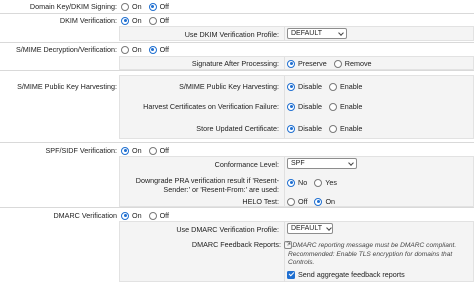 The width and height of the screenshot is (474, 282). Describe the element at coordinates (291, 274) in the screenshot. I see `send-report-checkbox` at that location.